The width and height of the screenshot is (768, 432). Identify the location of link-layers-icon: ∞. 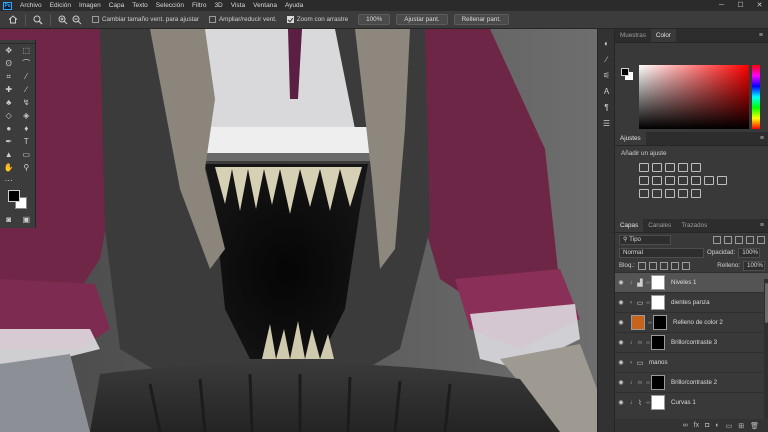
(685, 425).